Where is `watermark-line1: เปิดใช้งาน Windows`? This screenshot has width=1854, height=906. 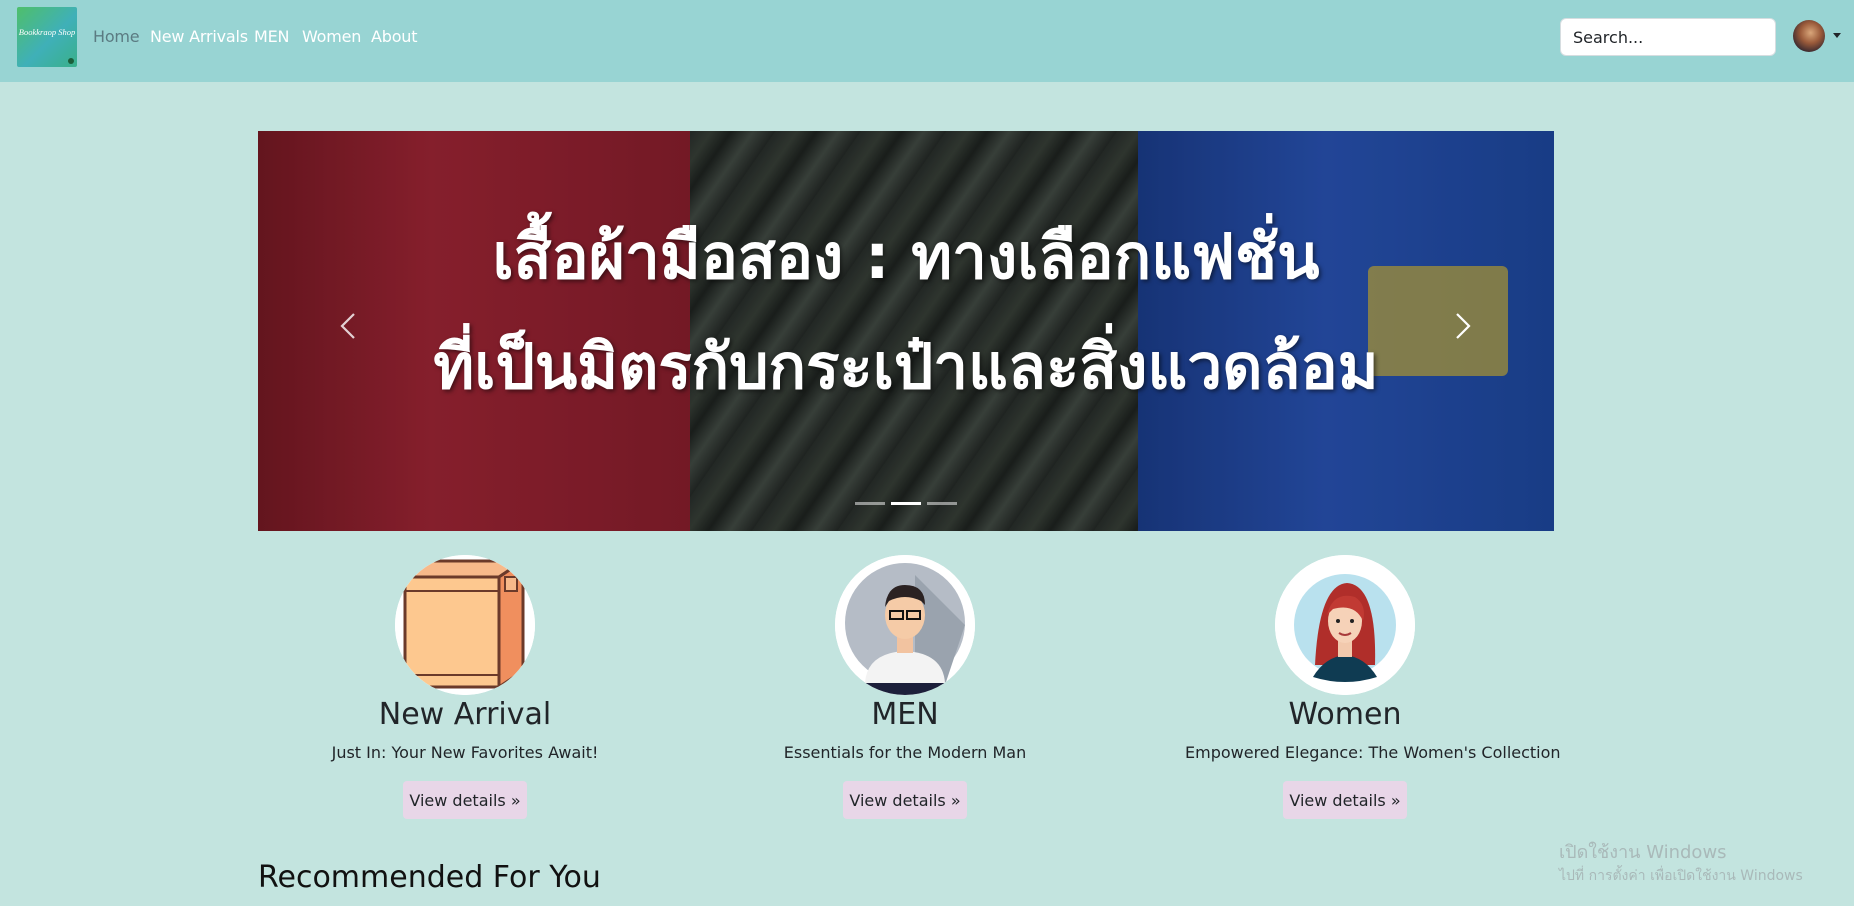
watermark-line1: เปิดใช้งาน Windows is located at coordinates (1643, 852).